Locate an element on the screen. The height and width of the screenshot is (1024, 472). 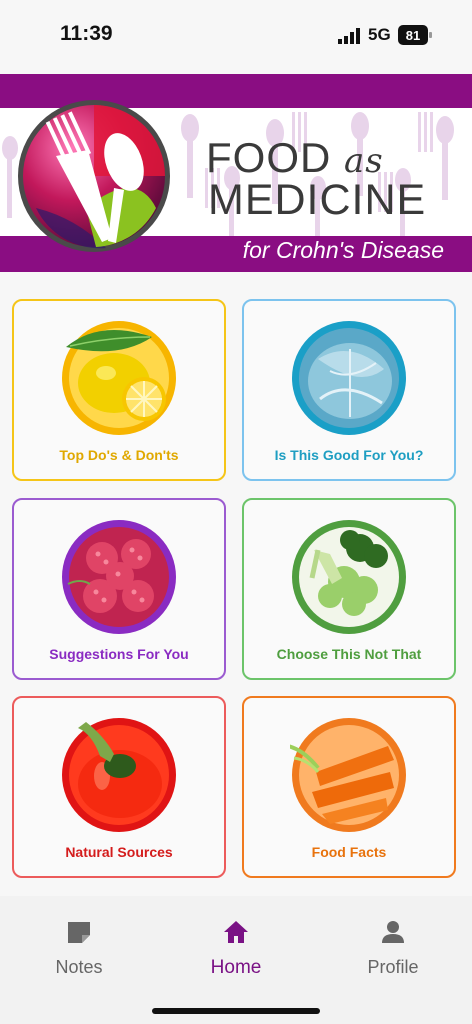
nav-home: Home is located at coordinates (236, 948).